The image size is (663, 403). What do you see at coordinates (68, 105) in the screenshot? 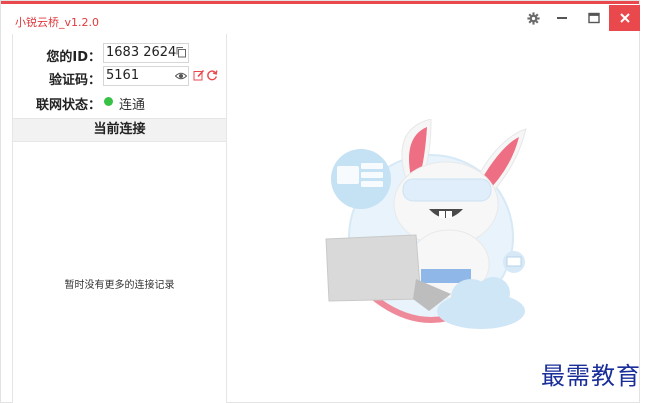
I see `status-label: 联网状态：` at bounding box center [68, 105].